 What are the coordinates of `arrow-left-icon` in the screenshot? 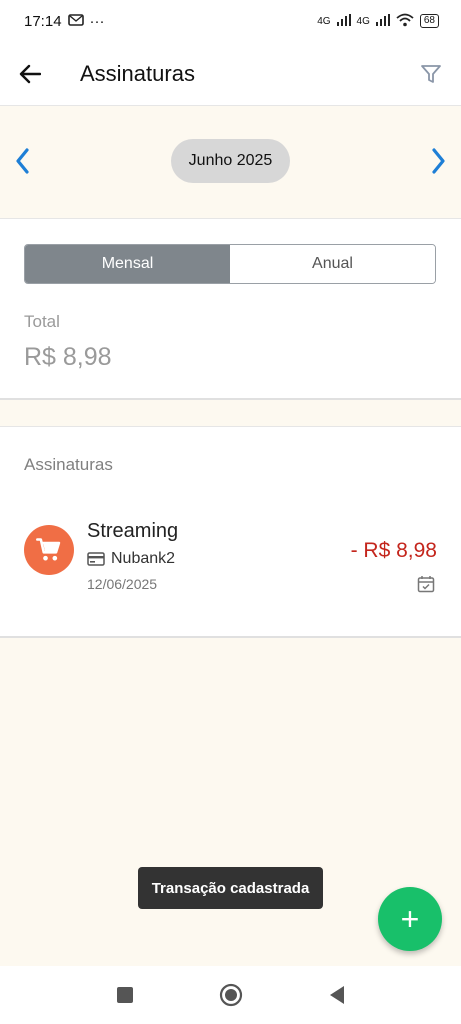 It's located at (30, 73).